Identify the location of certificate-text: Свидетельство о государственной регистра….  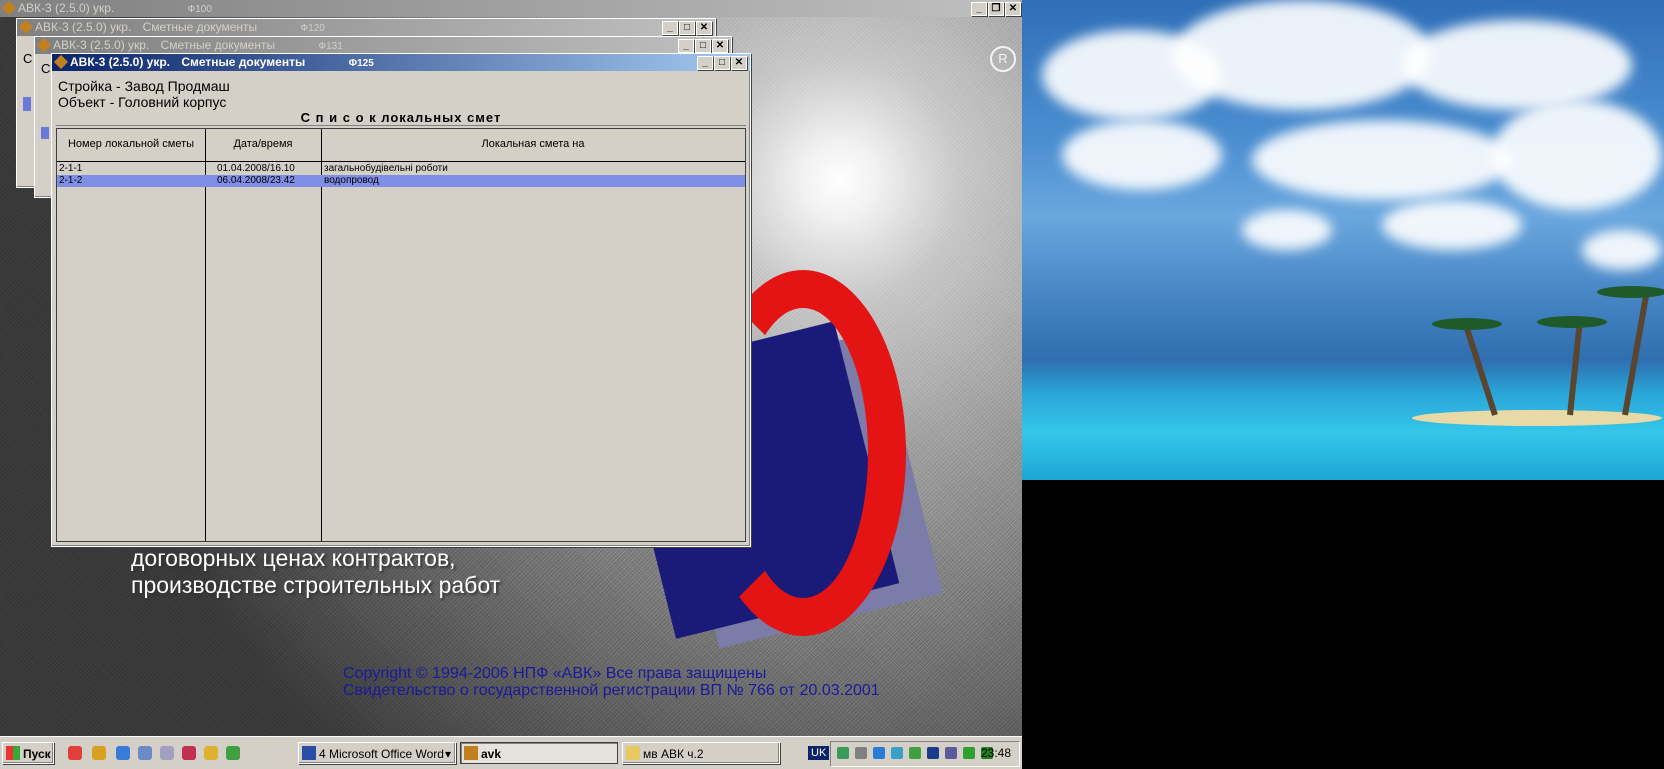
(611, 690).